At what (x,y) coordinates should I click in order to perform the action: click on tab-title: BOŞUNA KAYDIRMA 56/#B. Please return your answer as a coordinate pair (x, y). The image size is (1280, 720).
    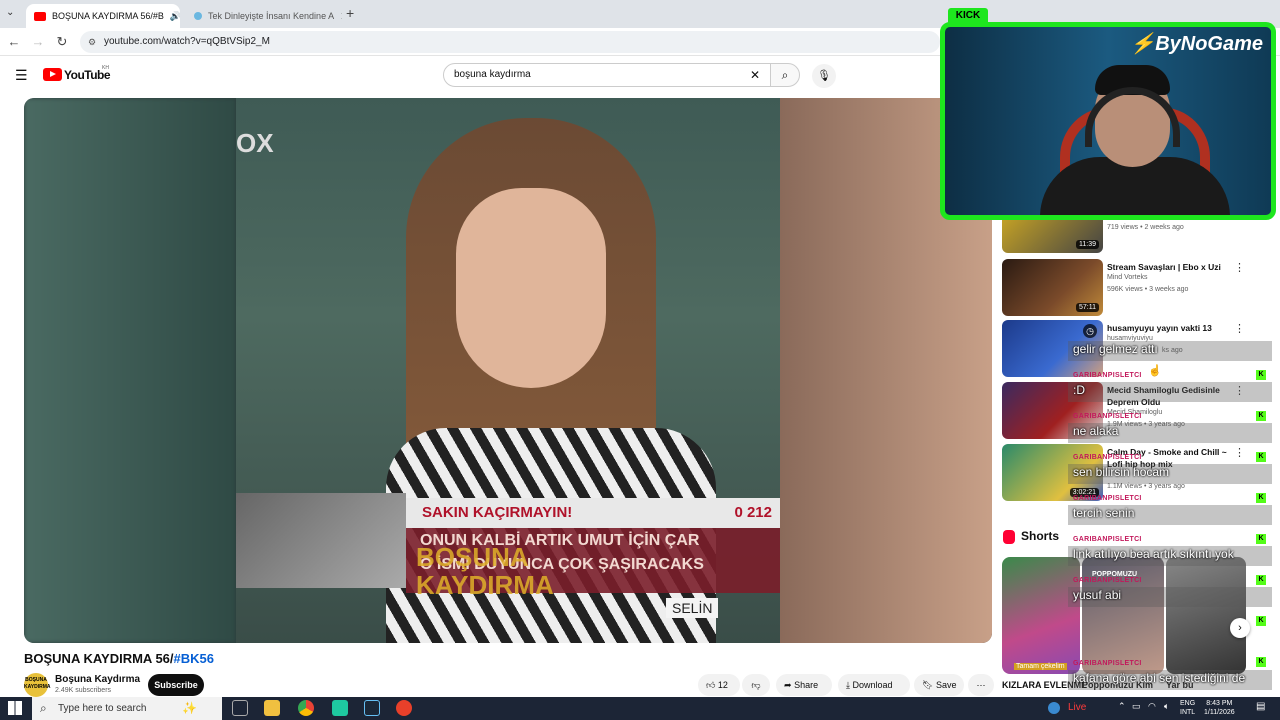
    Looking at the image, I should click on (108, 16).